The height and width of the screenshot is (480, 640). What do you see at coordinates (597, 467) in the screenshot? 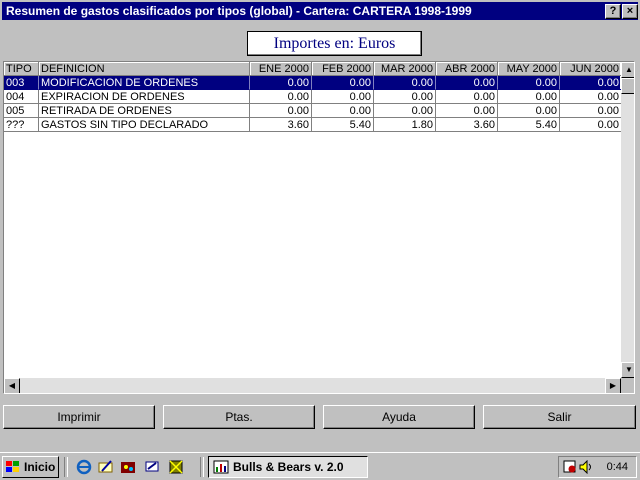
I see `system-tray: 0:44` at bounding box center [597, 467].